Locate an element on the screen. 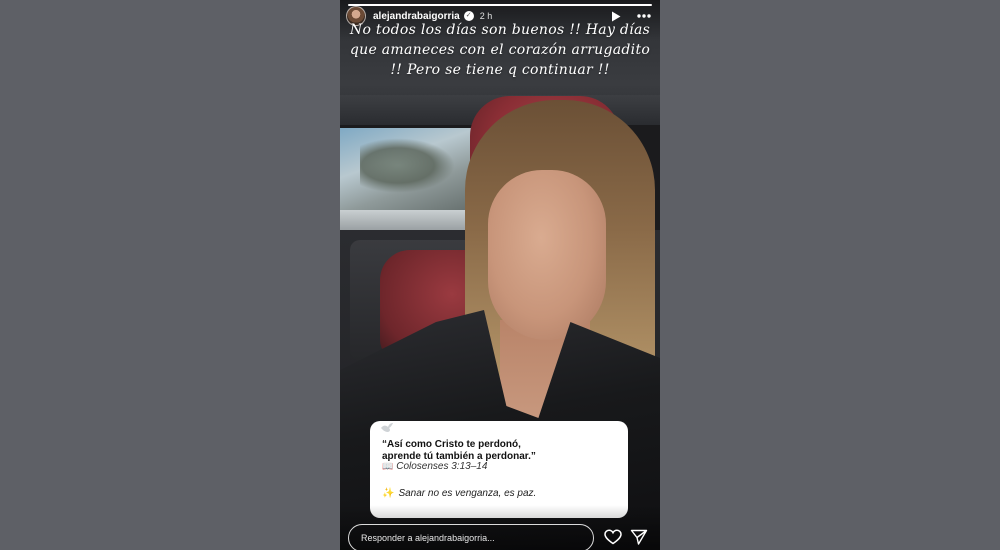 The image size is (1000, 550). peace-message: ✨ Sanar no es venganza, es paz. is located at coordinates (459, 493).